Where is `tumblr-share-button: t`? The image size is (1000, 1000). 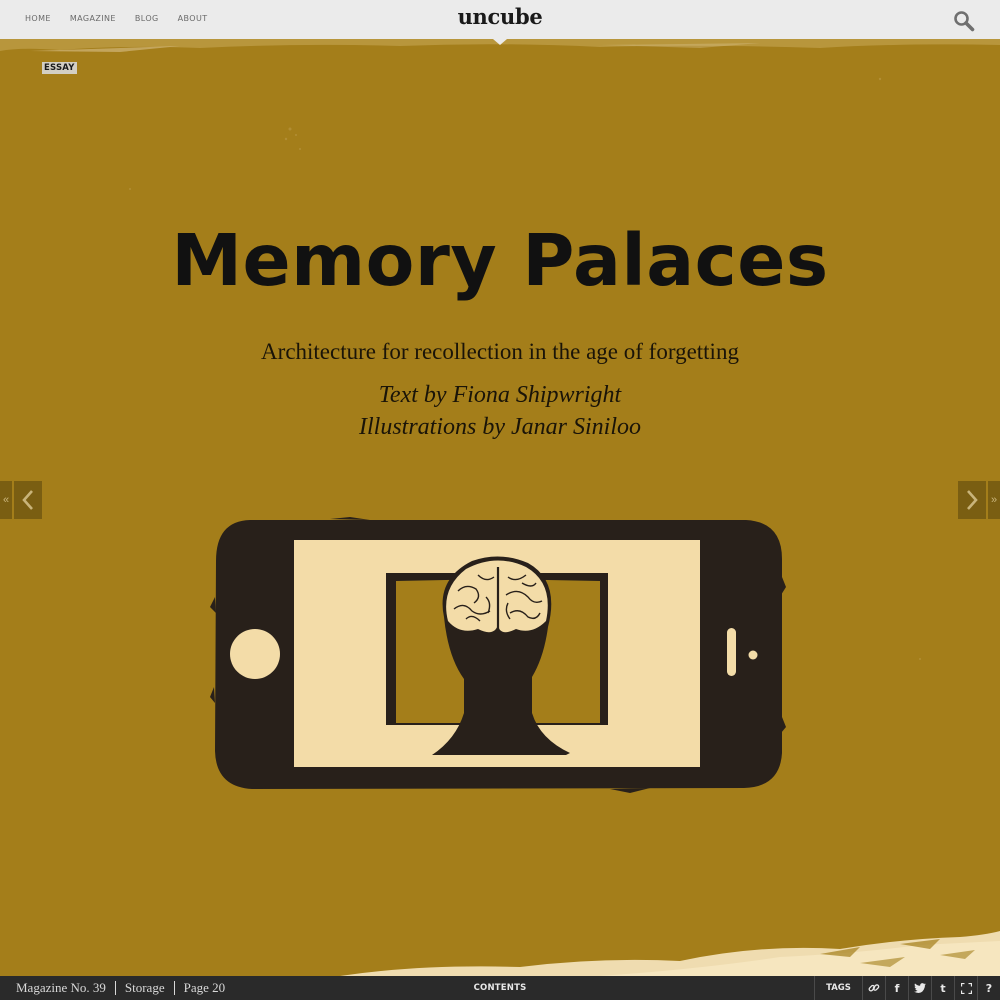 tumblr-share-button: t is located at coordinates (942, 988).